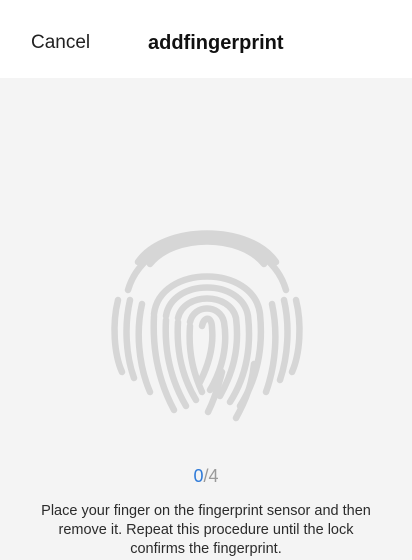 Image resolution: width=412 pixels, height=560 pixels. Describe the element at coordinates (216, 43) in the screenshot. I see `page-title: addfingerprint` at that location.